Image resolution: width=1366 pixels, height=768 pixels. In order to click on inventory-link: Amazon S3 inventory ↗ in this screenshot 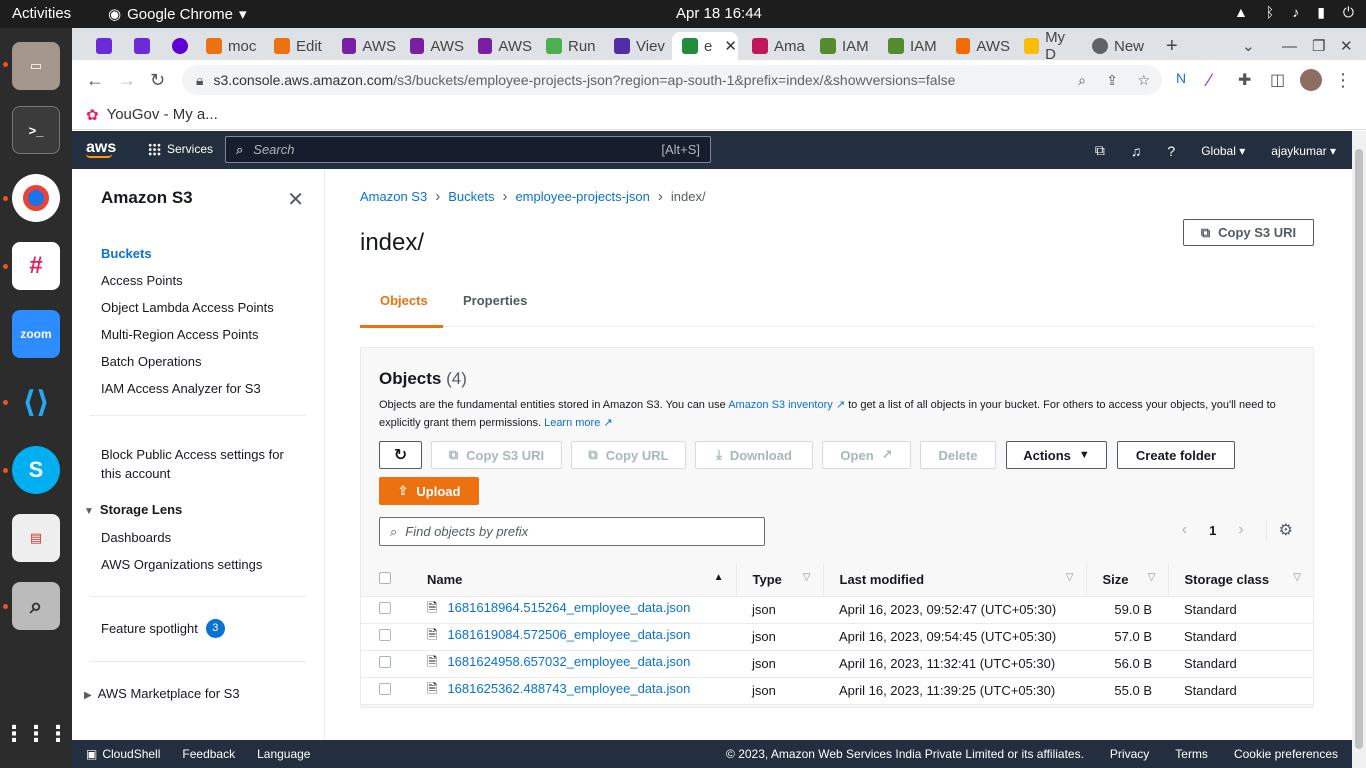, I will do `click(786, 405)`.